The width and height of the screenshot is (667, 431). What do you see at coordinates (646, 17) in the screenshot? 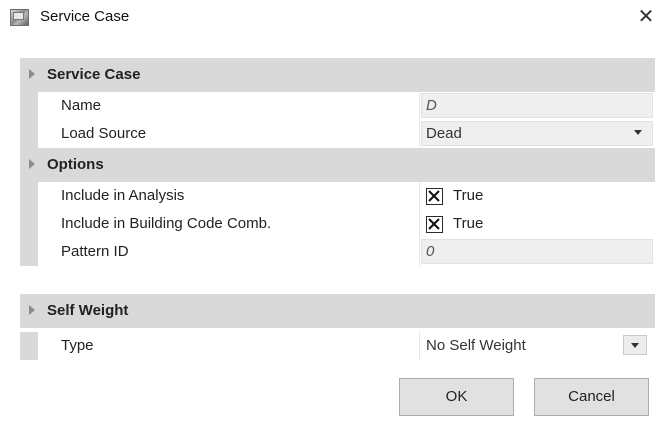
I see `close-icon: ✕` at bounding box center [646, 17].